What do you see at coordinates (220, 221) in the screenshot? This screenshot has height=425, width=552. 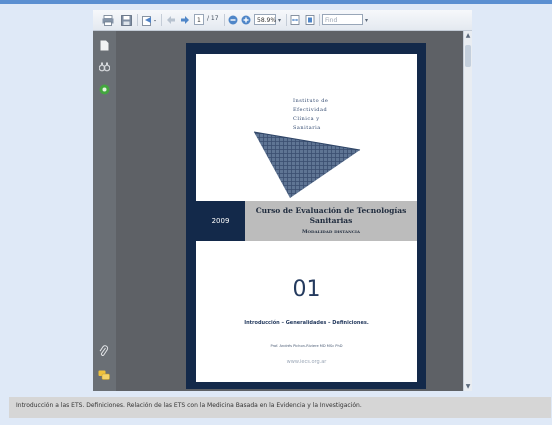 I see `course-year: 2009` at bounding box center [220, 221].